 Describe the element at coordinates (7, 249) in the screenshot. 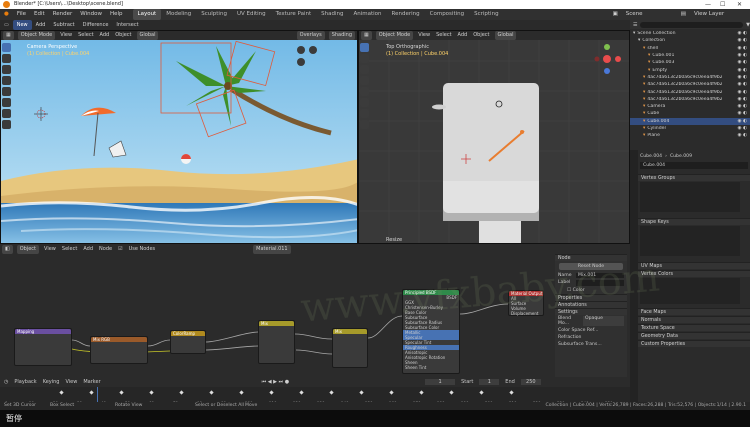

I see `editor-type-icon: ◧` at that location.